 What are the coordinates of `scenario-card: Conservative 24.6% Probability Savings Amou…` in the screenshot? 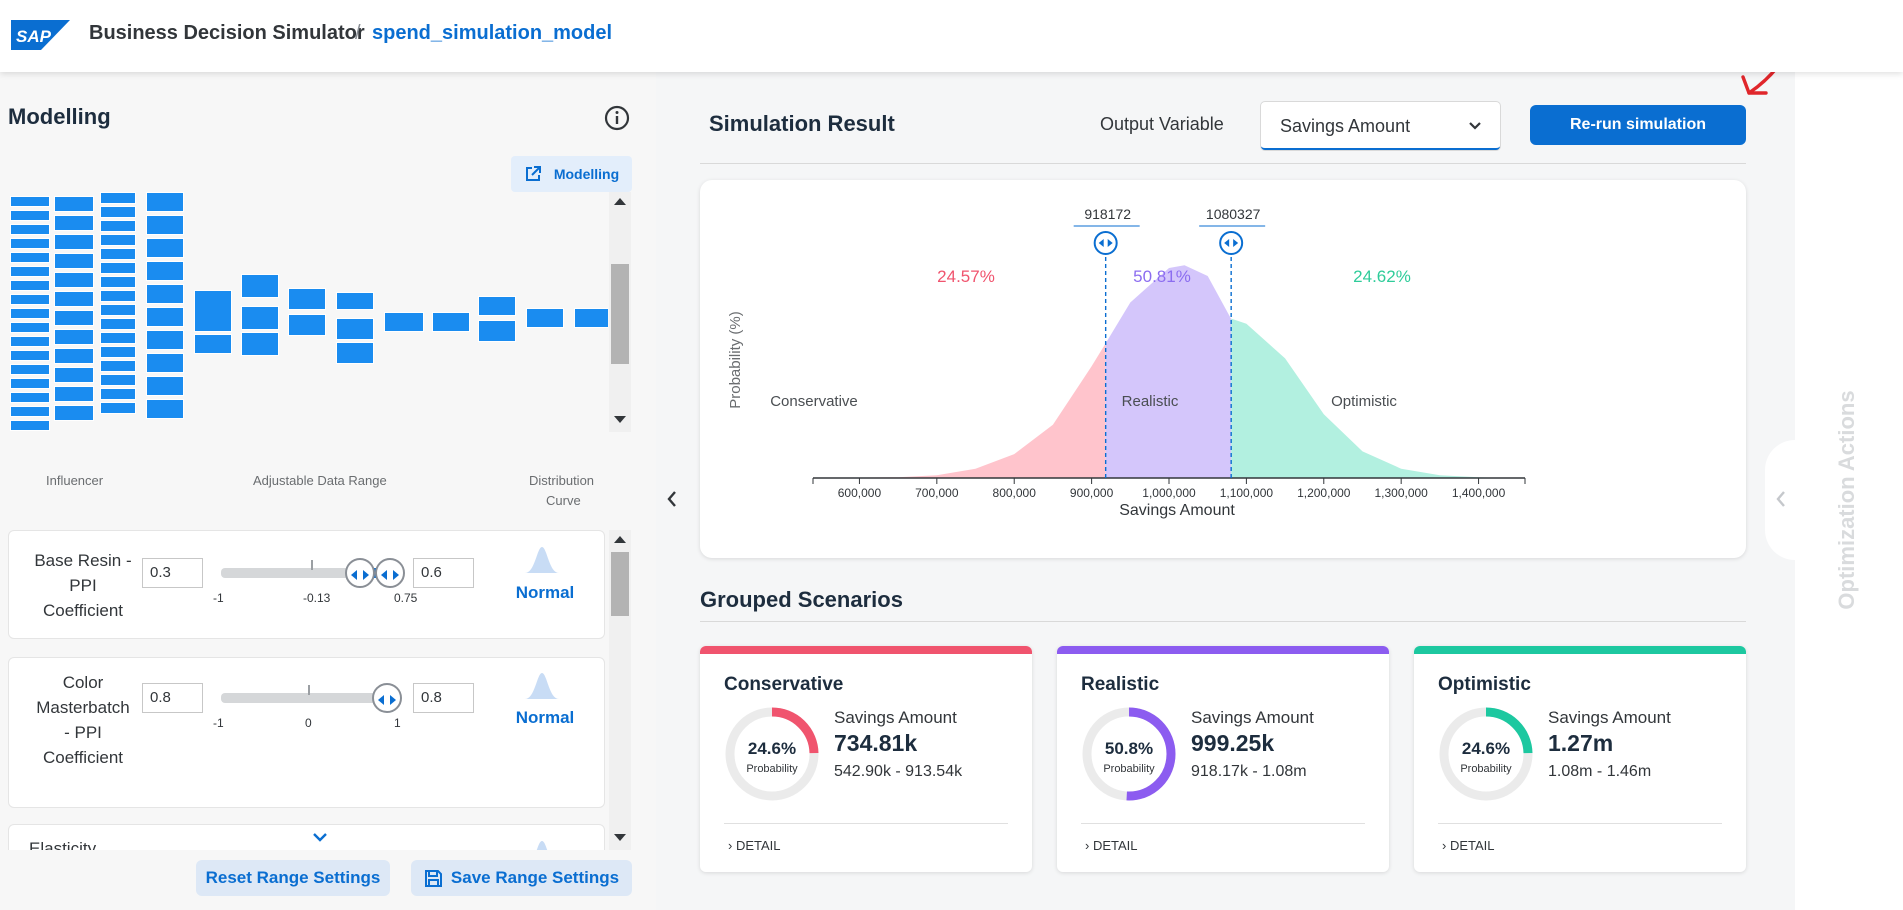 It's located at (866, 759).